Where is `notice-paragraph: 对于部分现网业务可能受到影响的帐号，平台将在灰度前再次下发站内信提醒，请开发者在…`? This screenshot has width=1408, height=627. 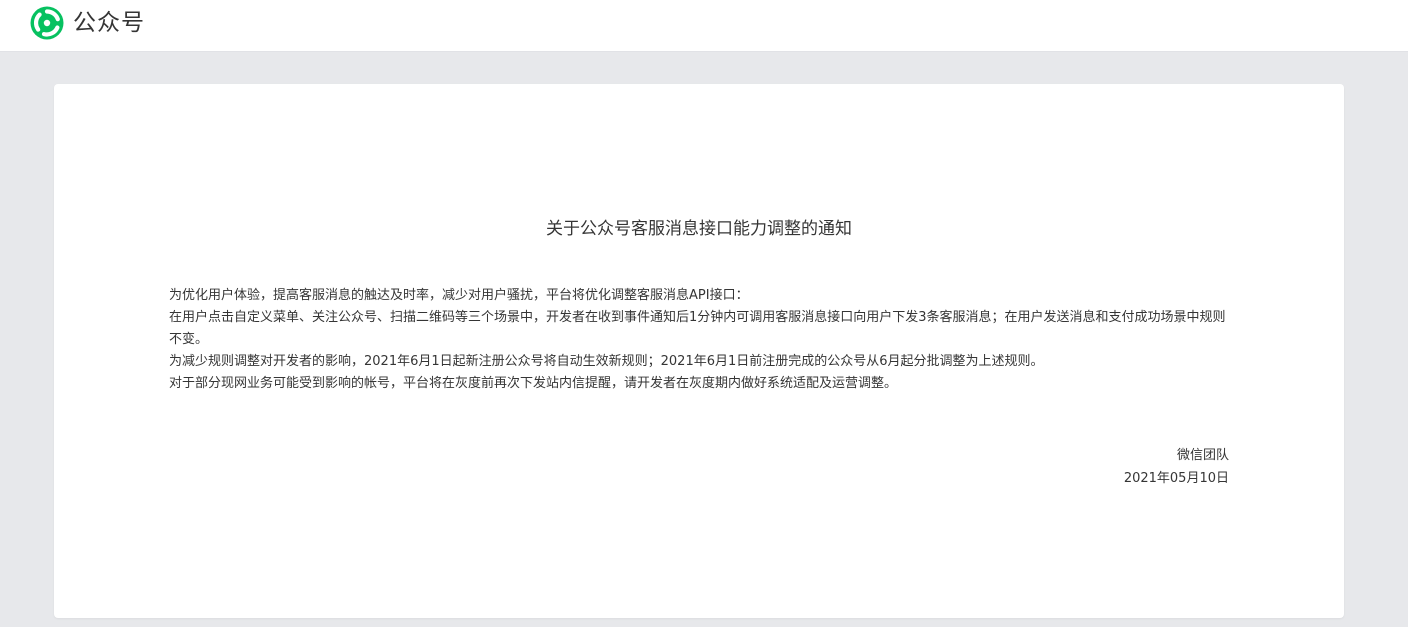 notice-paragraph: 对于部分现网业务可能受到影响的帐号，平台将在灰度前再次下发站内信提醒，请开发者在… is located at coordinates (533, 383).